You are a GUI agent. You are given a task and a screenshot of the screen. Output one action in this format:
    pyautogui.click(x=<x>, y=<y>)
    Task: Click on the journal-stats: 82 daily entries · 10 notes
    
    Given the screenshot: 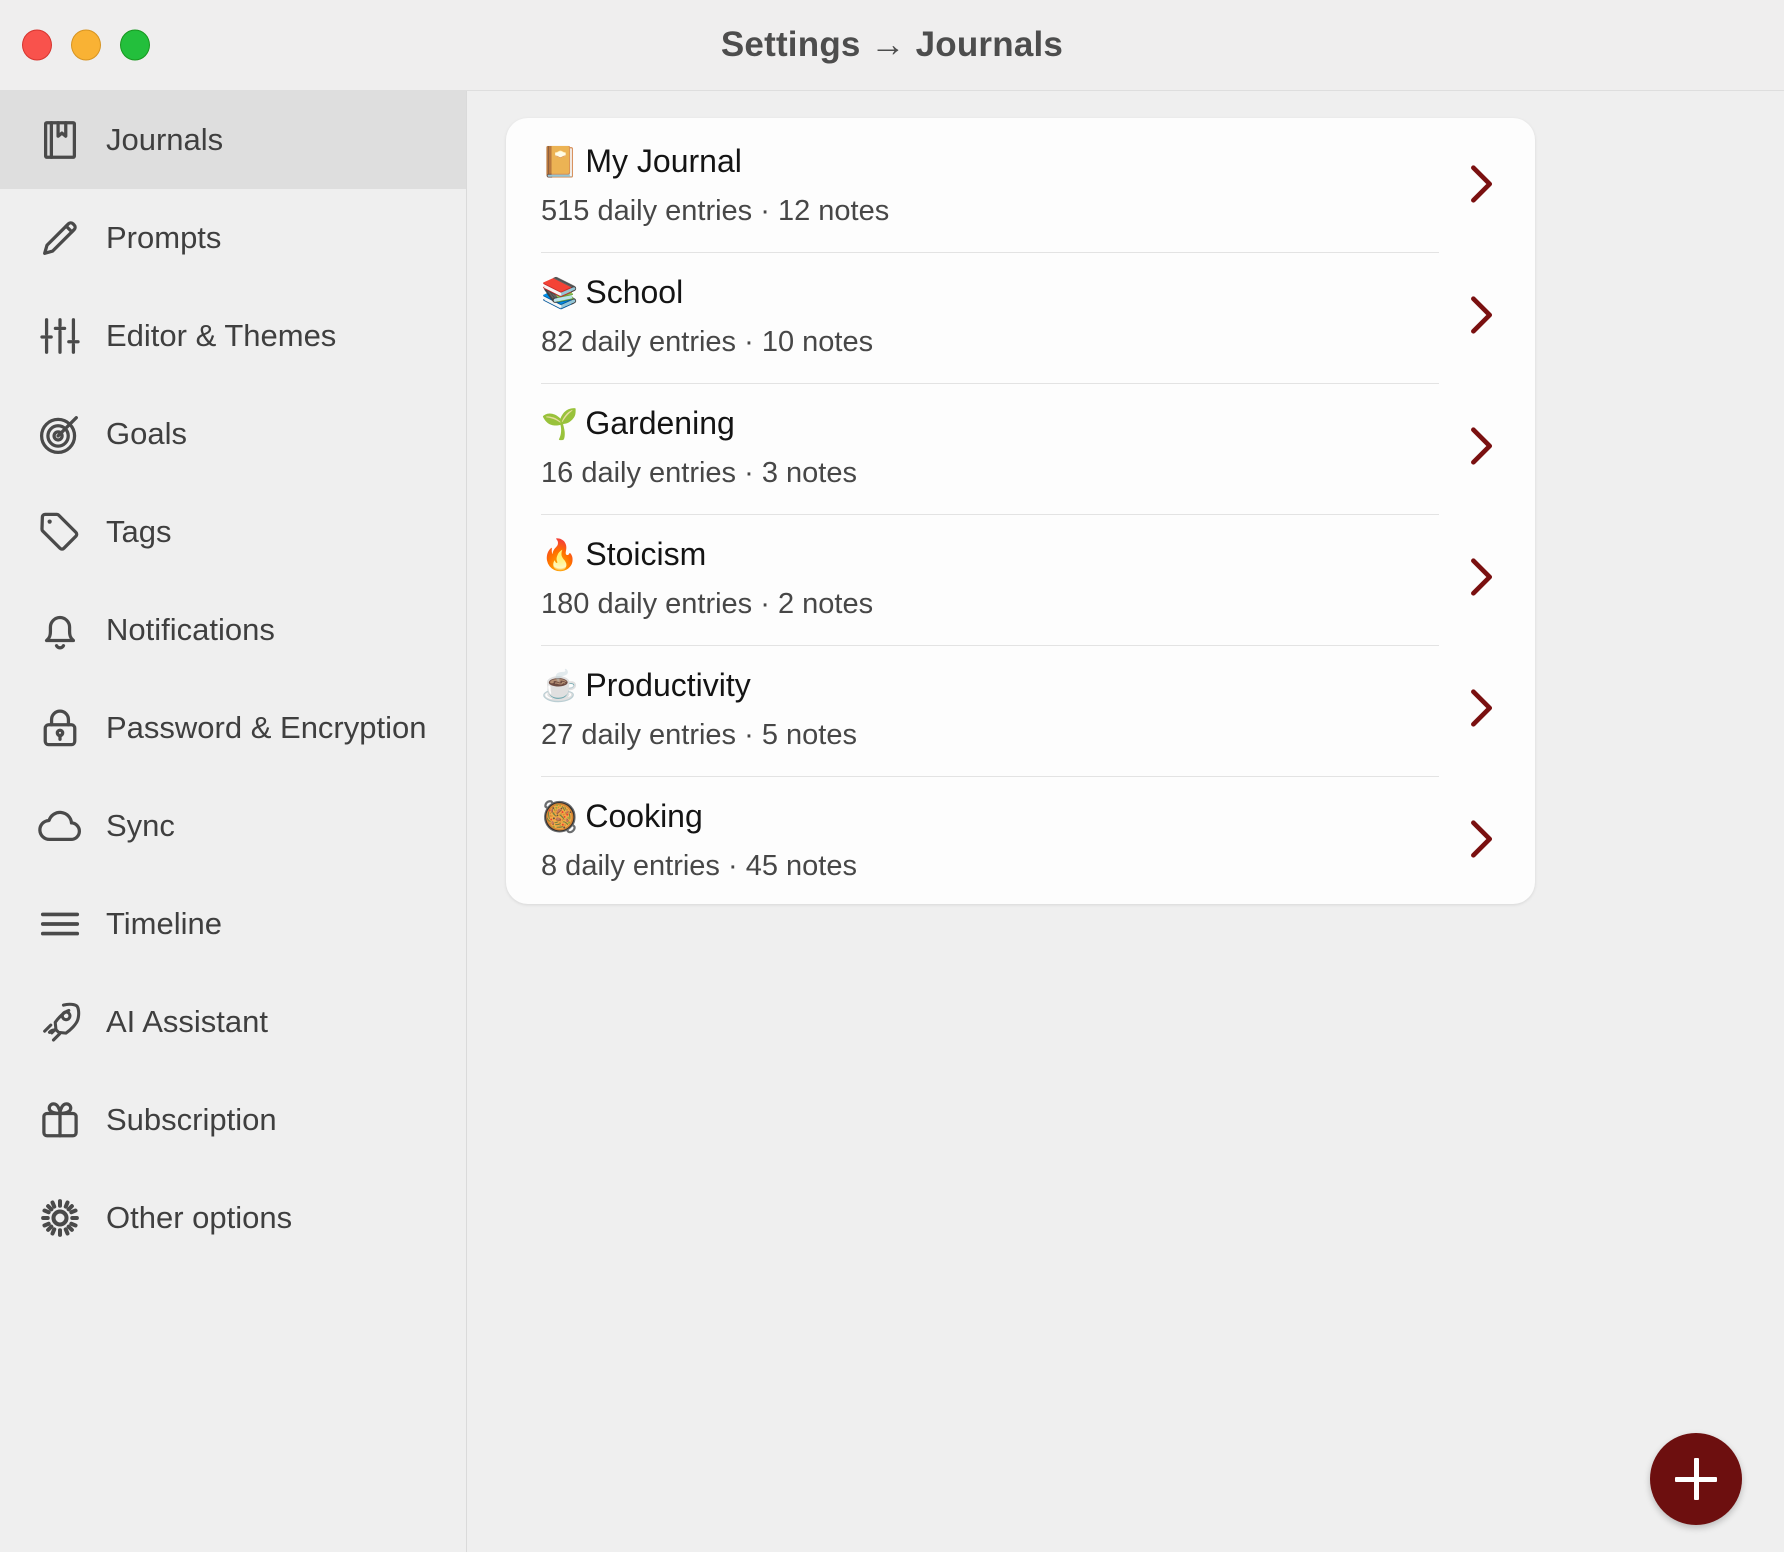 What is the action you would take?
    pyautogui.click(x=707, y=342)
    